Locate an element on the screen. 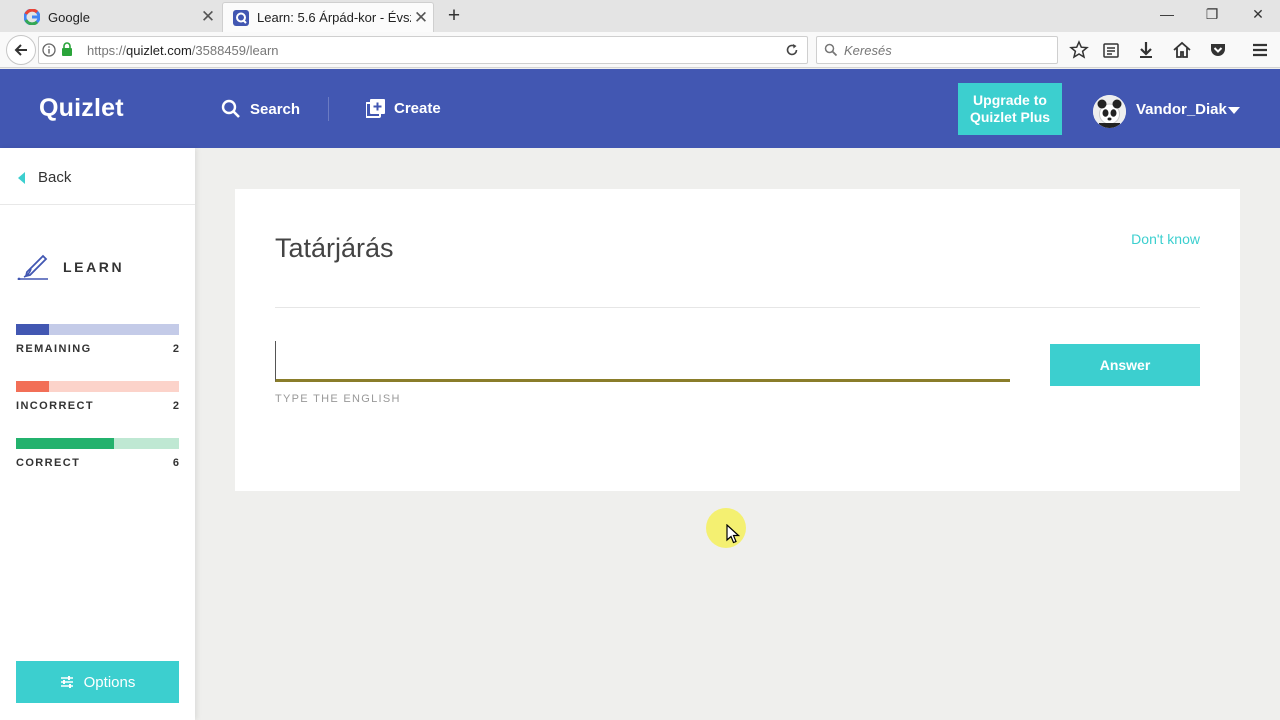 This screenshot has height=720, width=1280. bookmark-star-icon is located at coordinates (1079, 50).